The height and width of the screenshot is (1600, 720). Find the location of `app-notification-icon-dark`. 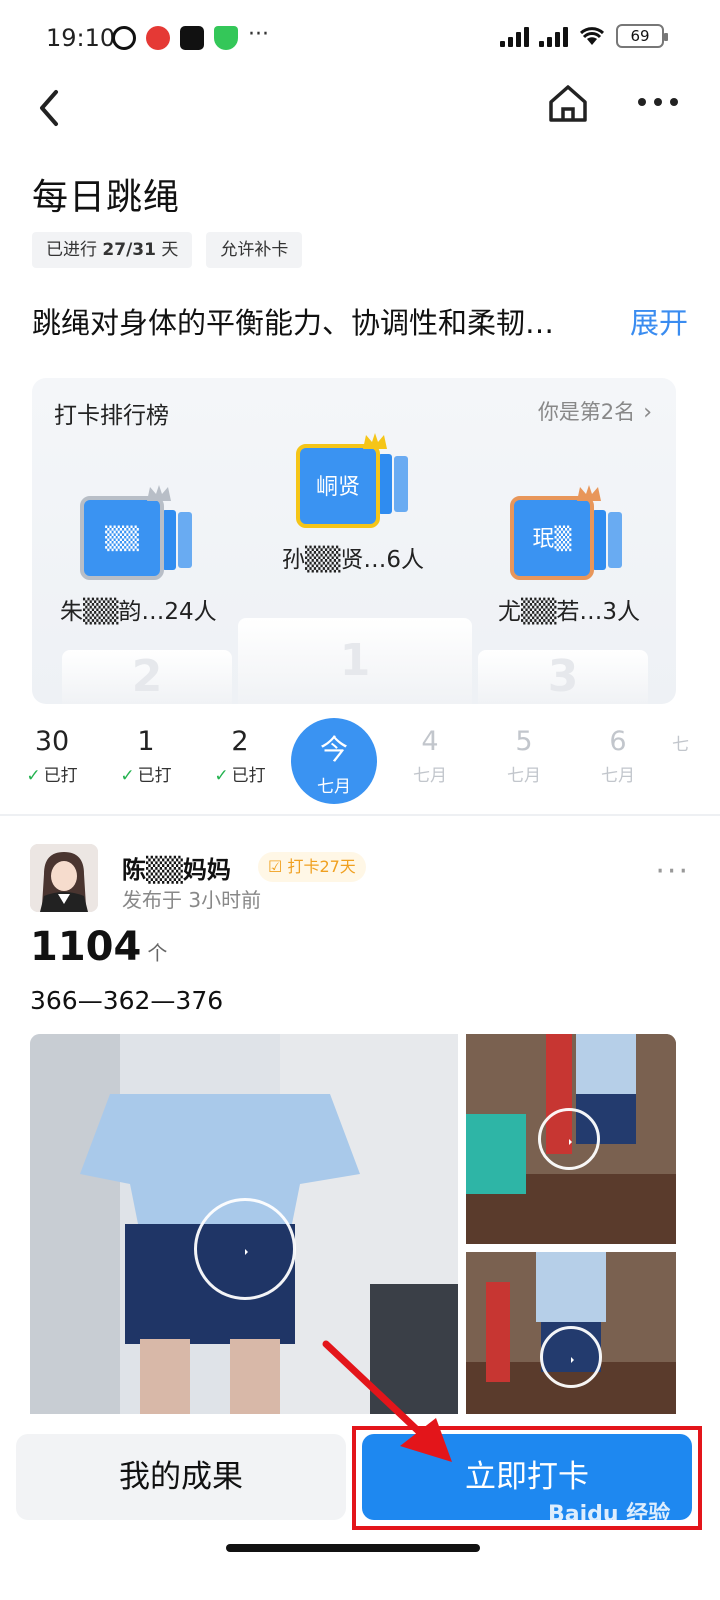

app-notification-icon-dark is located at coordinates (192, 38).